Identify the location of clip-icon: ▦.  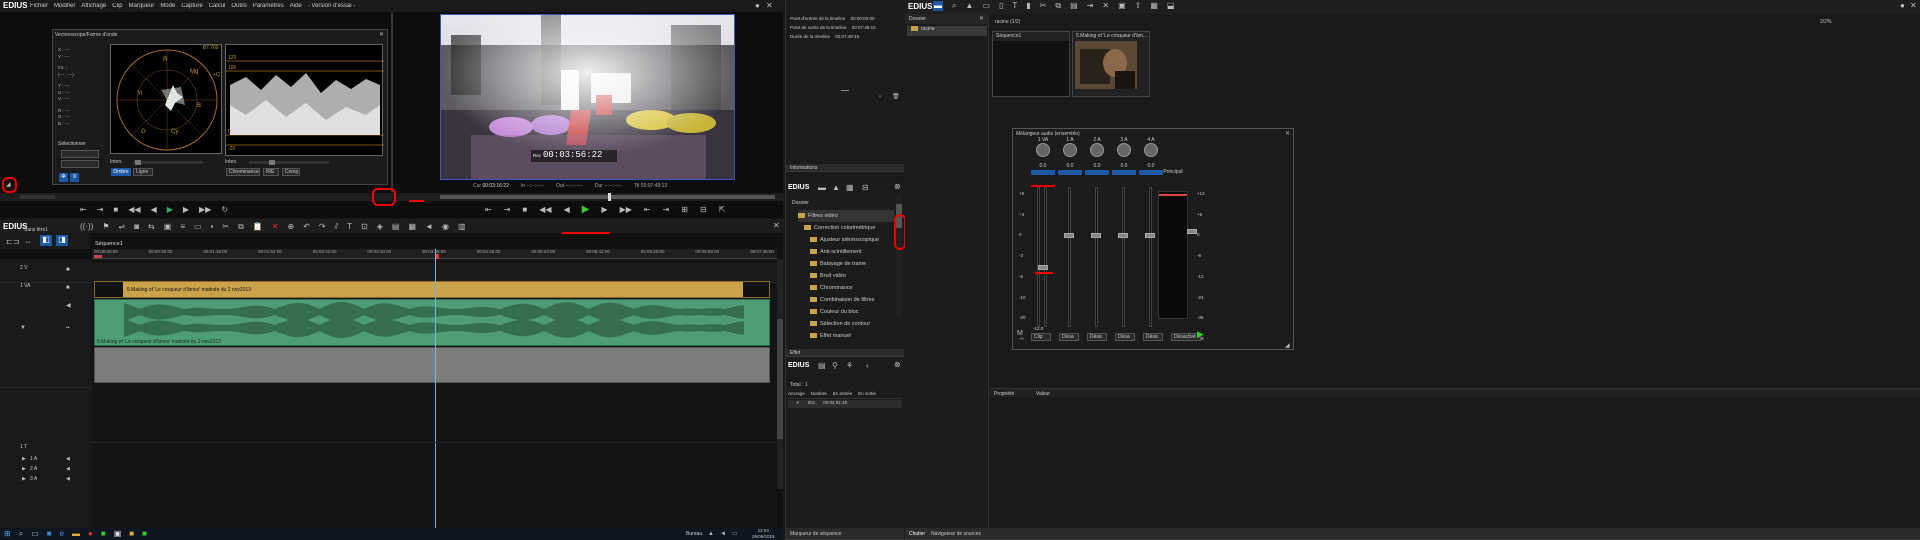
(412, 227).